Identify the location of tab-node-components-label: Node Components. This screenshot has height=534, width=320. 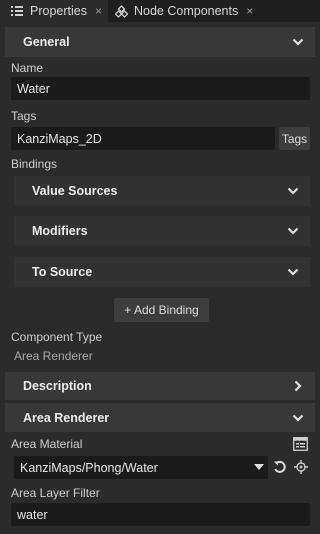
(186, 11).